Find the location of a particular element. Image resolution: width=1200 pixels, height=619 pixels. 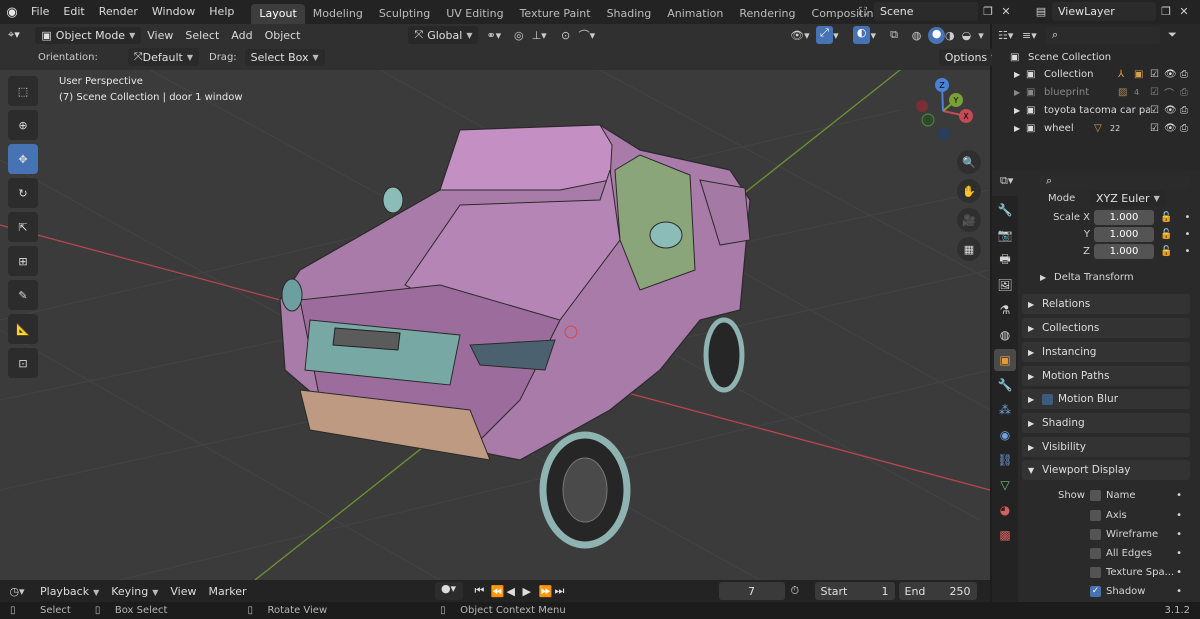

tab-modeling: Modeling is located at coordinates (338, 14).